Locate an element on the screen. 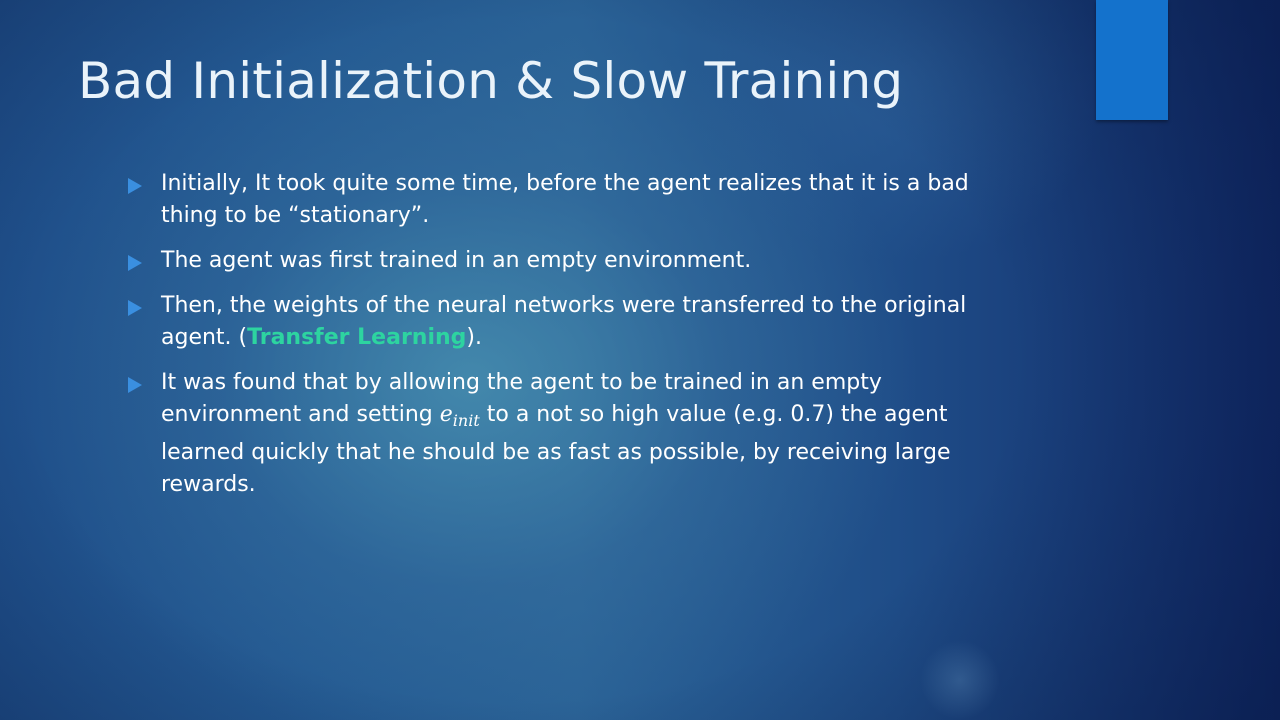  transfer-learning-highlight: Transfer Learning is located at coordinates (357, 337).